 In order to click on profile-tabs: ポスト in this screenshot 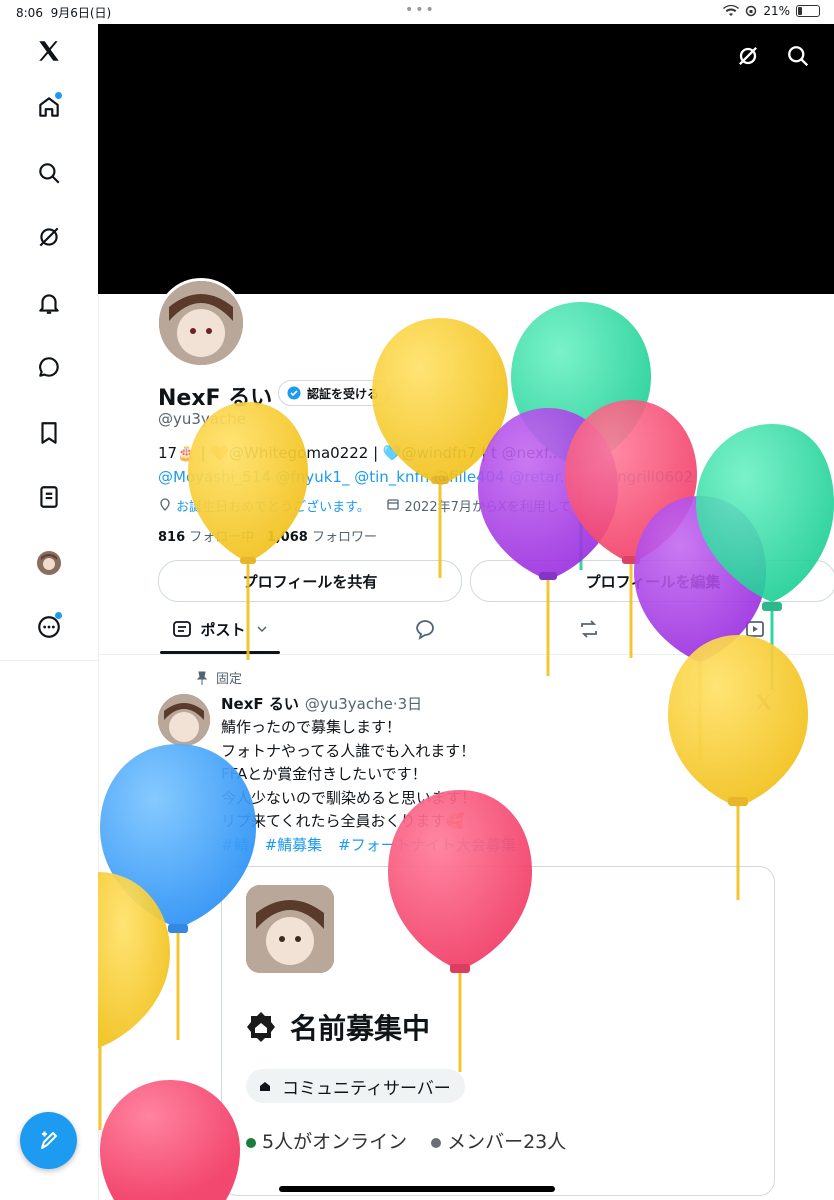, I will do `click(466, 629)`.